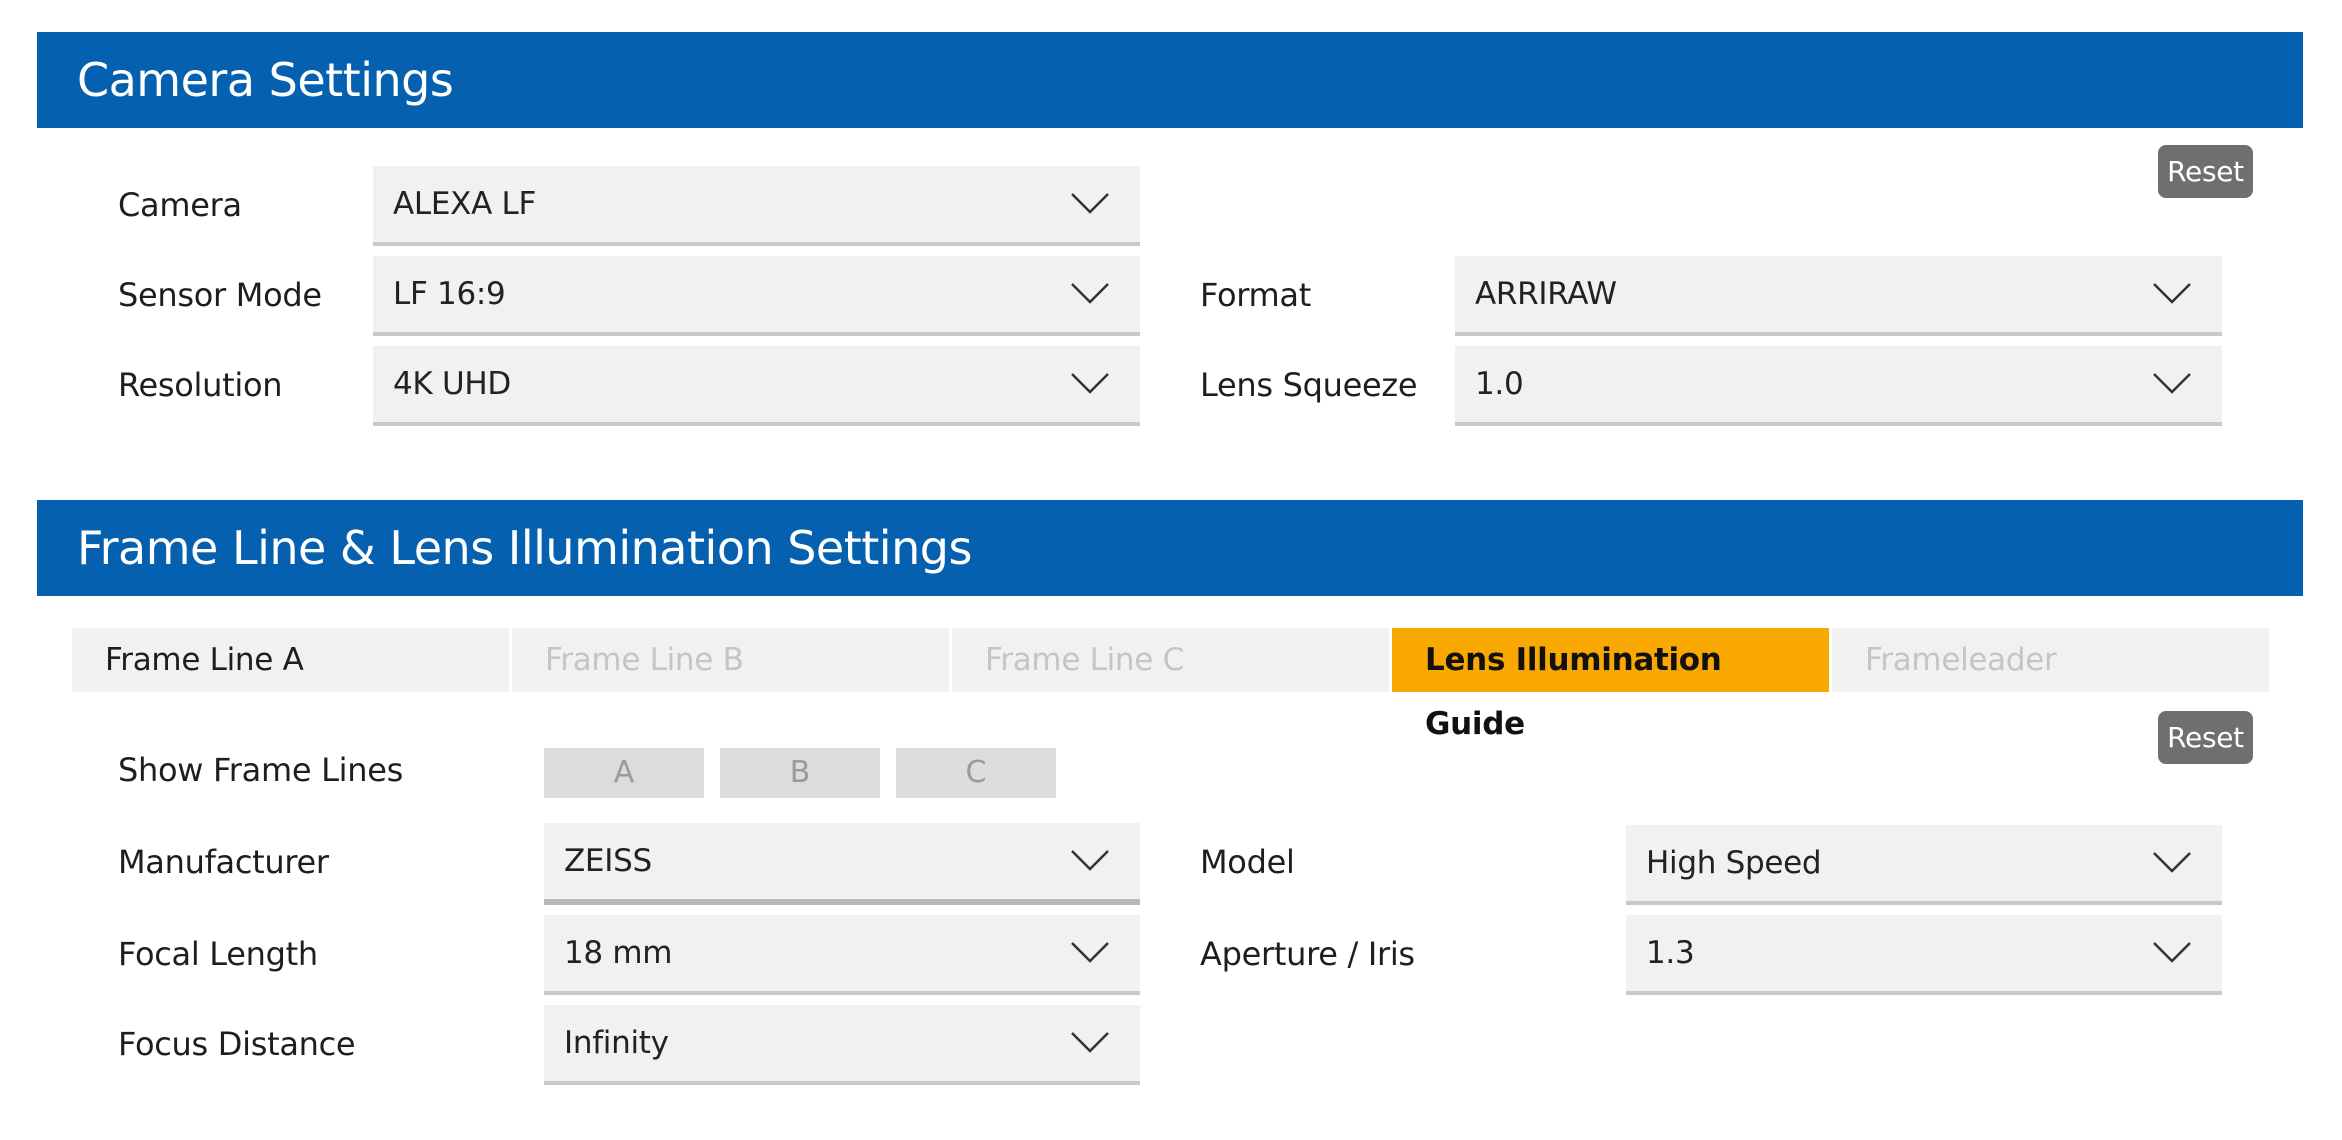 This screenshot has height=1140, width=2342. I want to click on tab-frameleader: Frameleader, so click(2050, 660).